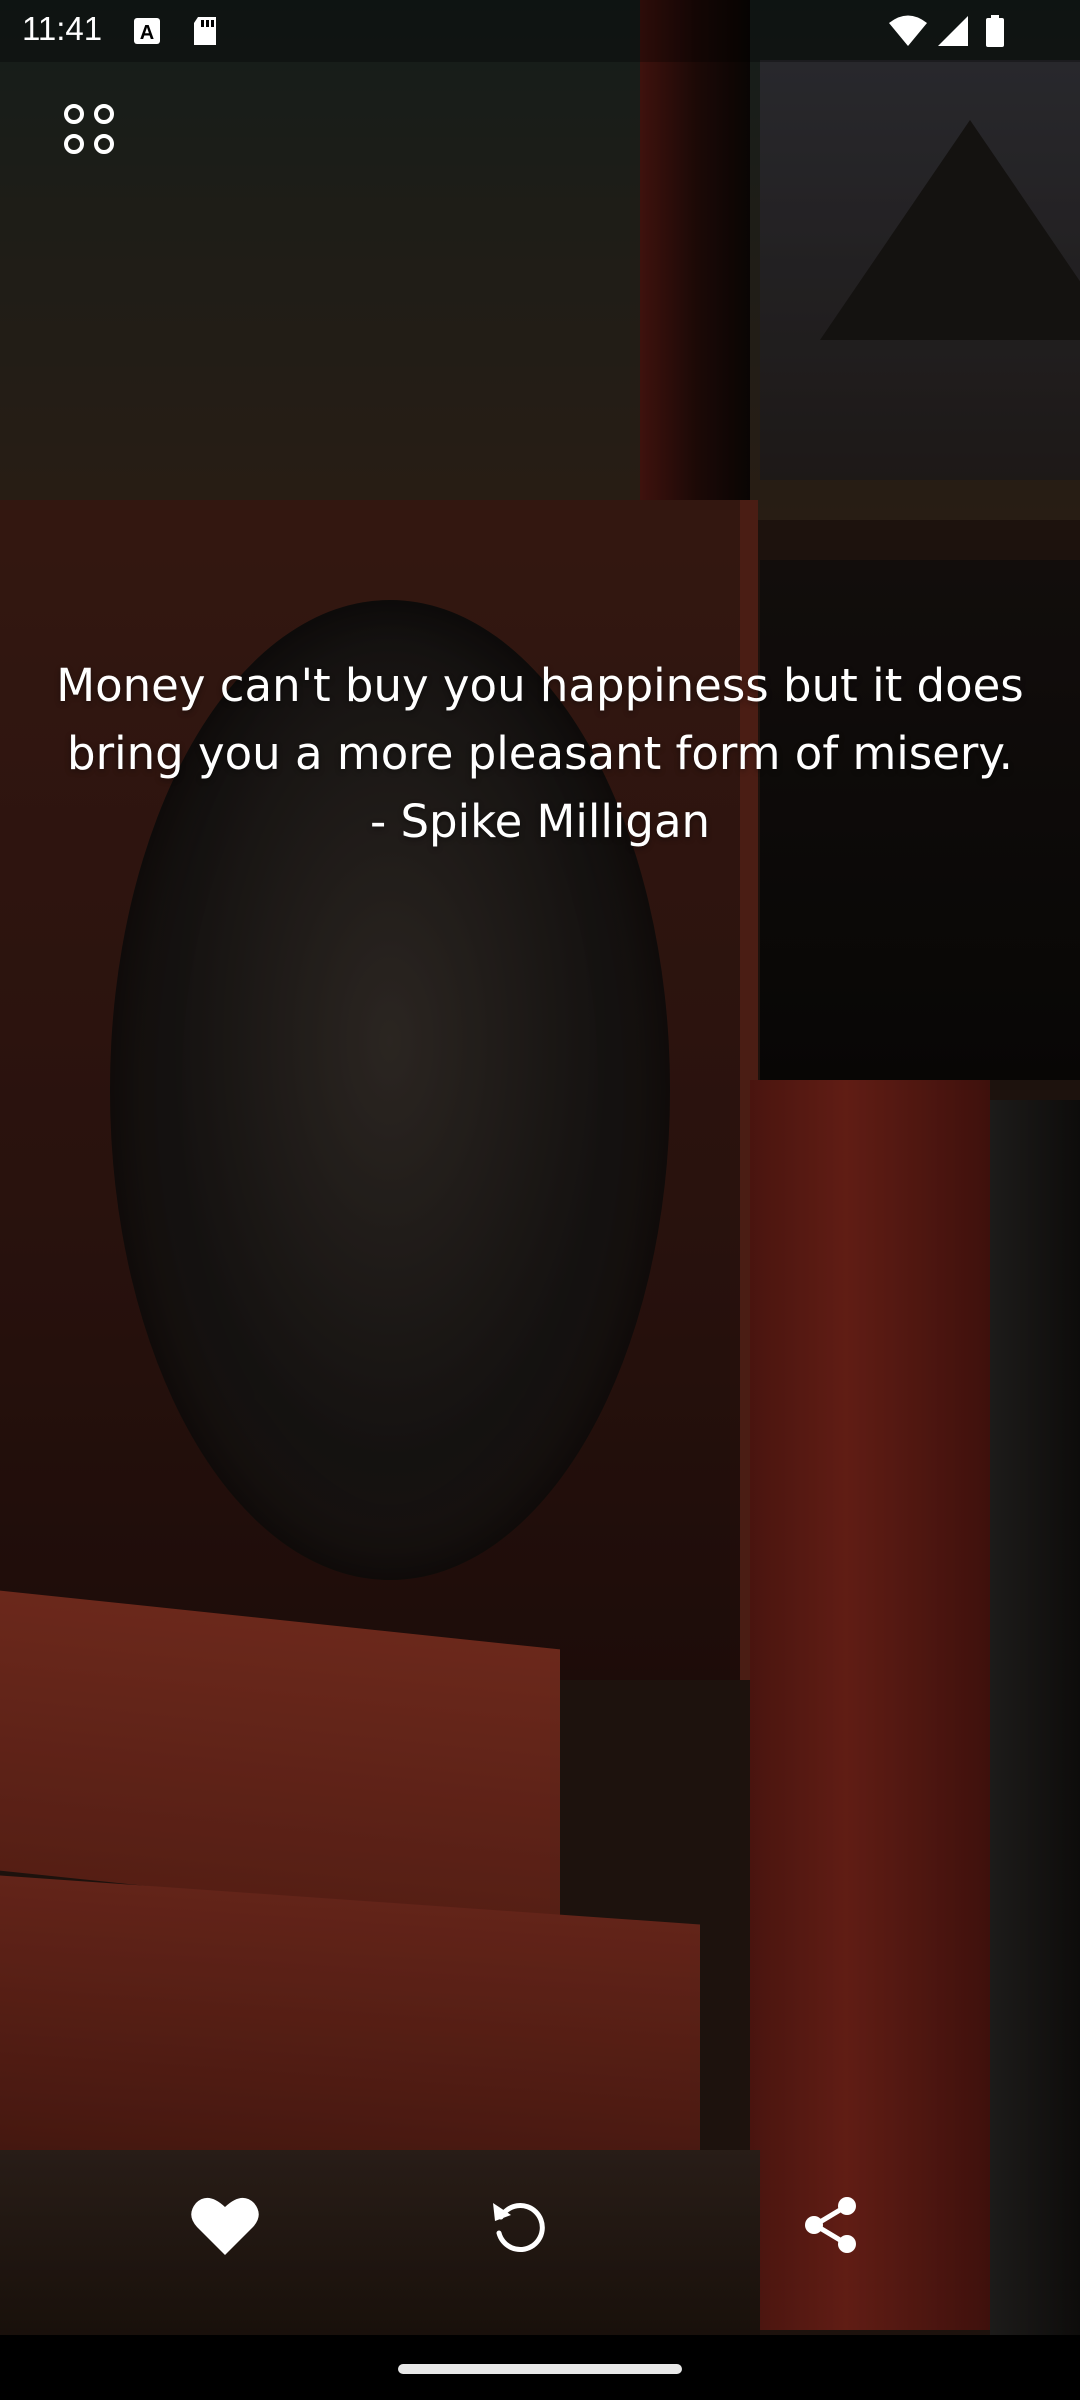 This screenshot has width=1080, height=2400. I want to click on text-notification-icon: A, so click(147, 31).